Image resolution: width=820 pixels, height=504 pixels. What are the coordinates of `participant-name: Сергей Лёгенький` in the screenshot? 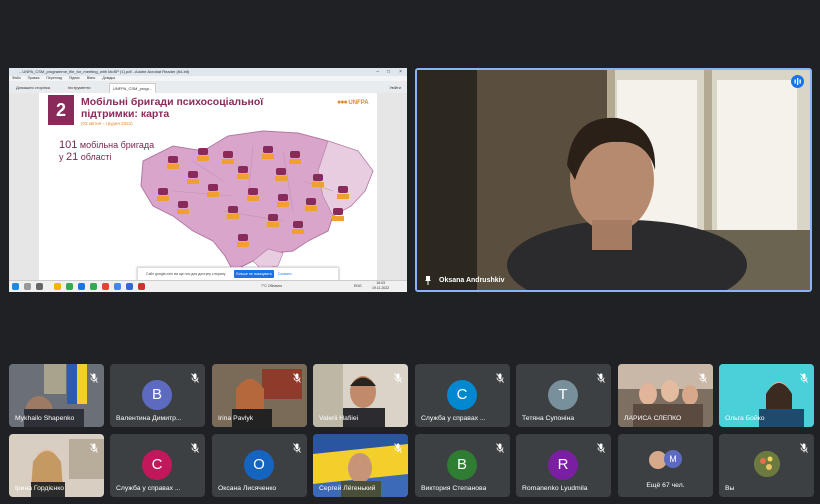 It's located at (347, 488).